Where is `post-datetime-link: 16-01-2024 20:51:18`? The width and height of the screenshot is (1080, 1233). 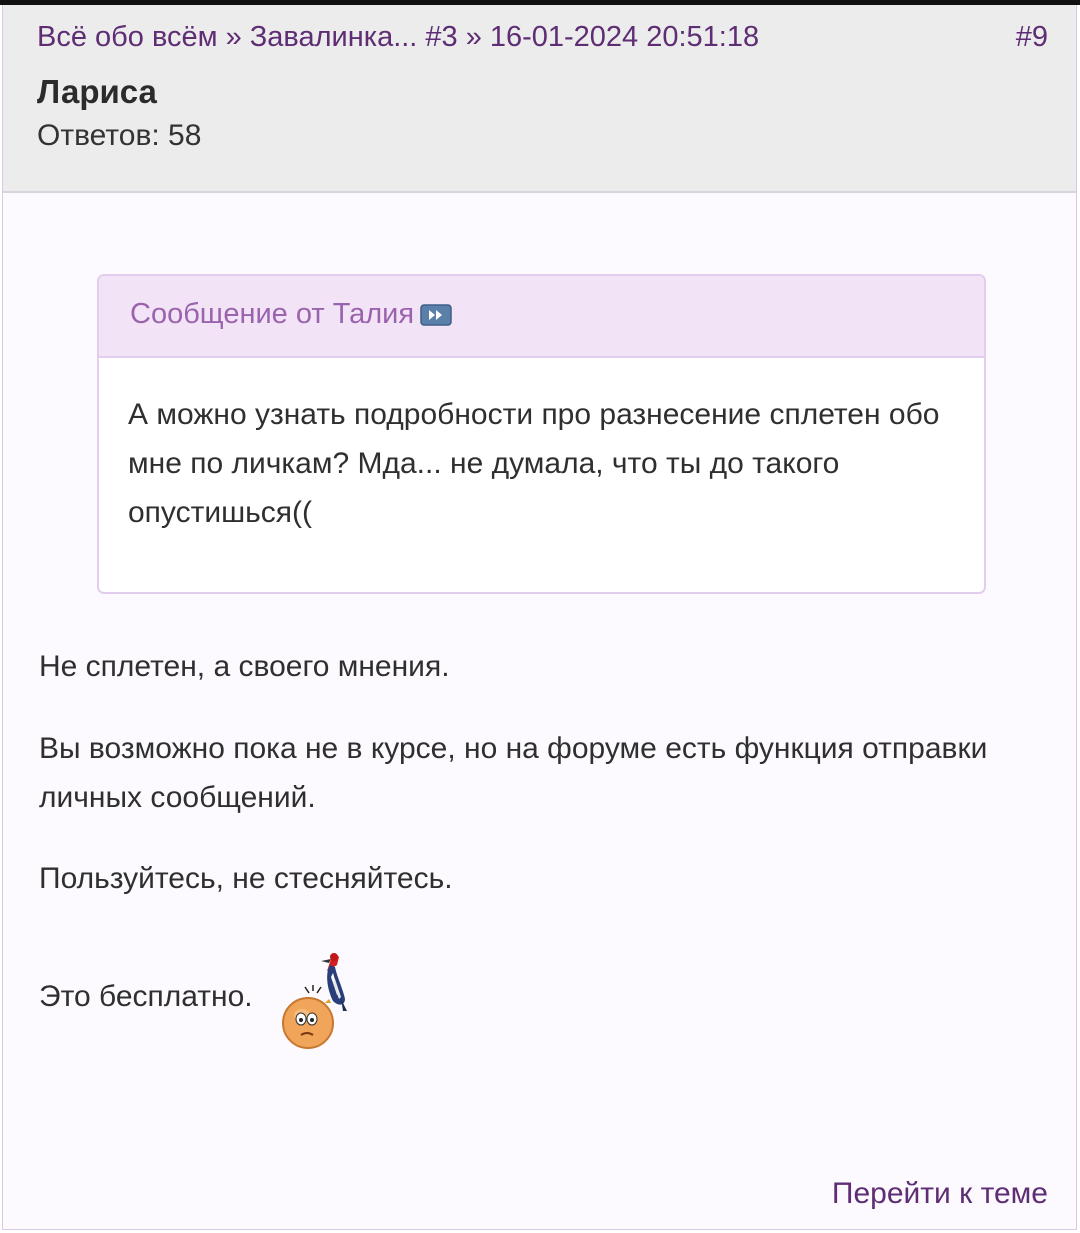 post-datetime-link: 16-01-2024 20:51:18 is located at coordinates (624, 37).